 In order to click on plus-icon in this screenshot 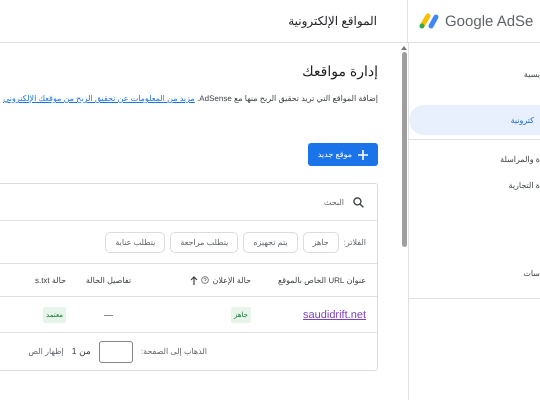, I will do `click(363, 155)`.